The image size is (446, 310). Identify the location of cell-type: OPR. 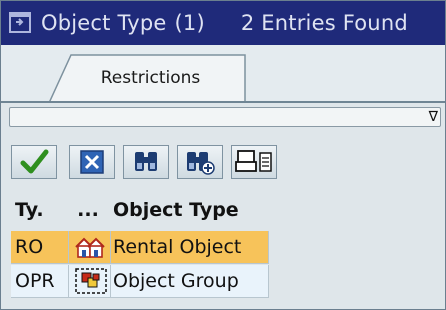
(40, 281).